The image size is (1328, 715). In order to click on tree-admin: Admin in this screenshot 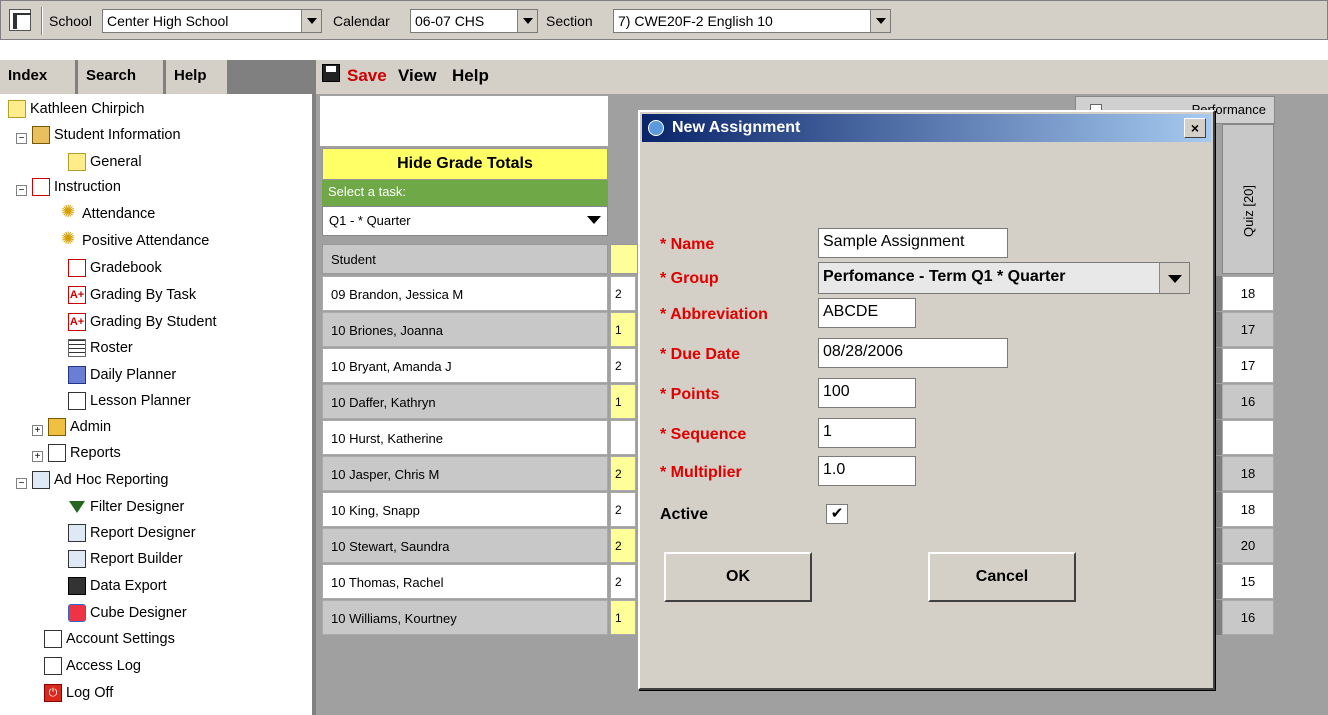, I will do `click(79, 430)`.